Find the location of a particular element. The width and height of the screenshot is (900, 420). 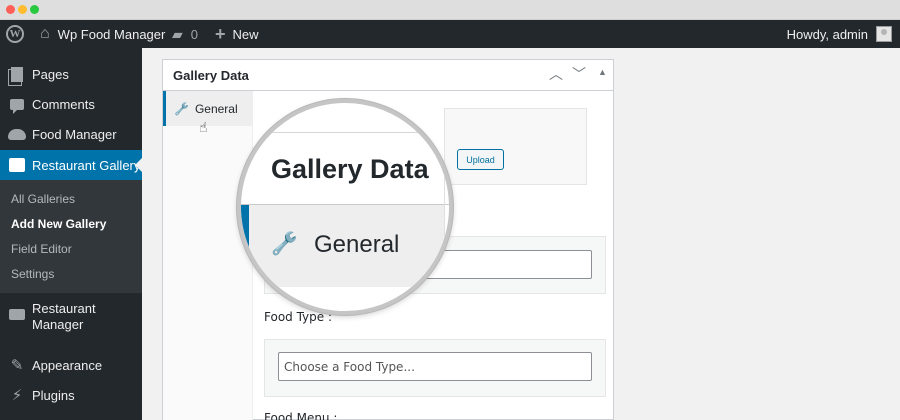

sidebar-item-plugins: ⚡ Plugins is located at coordinates (71, 395).